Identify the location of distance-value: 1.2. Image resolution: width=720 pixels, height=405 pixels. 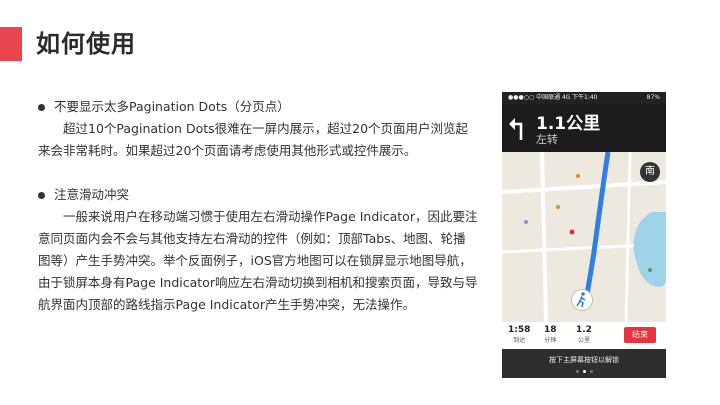
(584, 330).